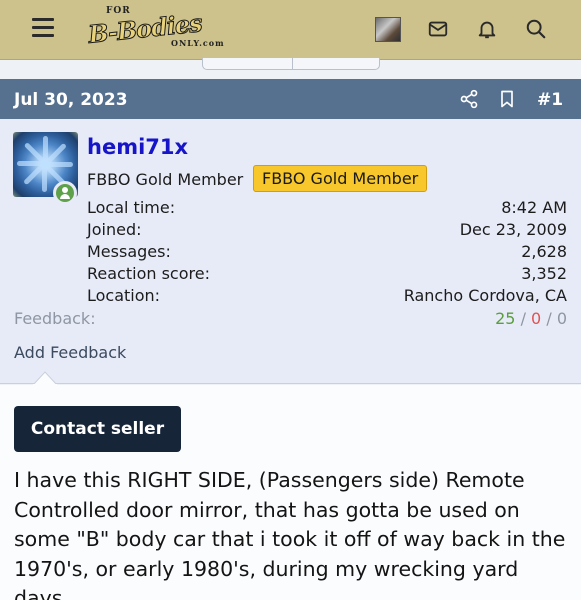  What do you see at coordinates (291, 64) in the screenshot?
I see `tab-stub` at bounding box center [291, 64].